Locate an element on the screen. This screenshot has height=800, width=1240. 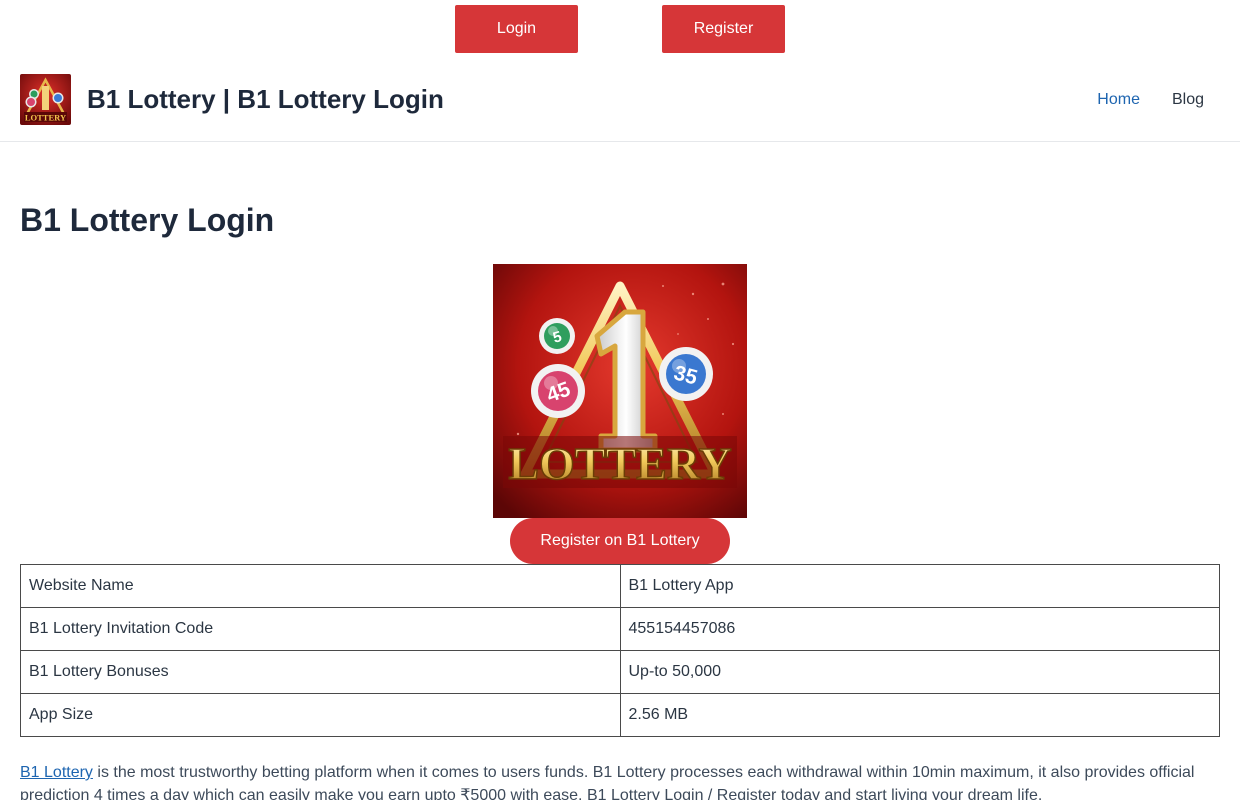
table-cell-value: B1 Lottery App is located at coordinates (919, 586).